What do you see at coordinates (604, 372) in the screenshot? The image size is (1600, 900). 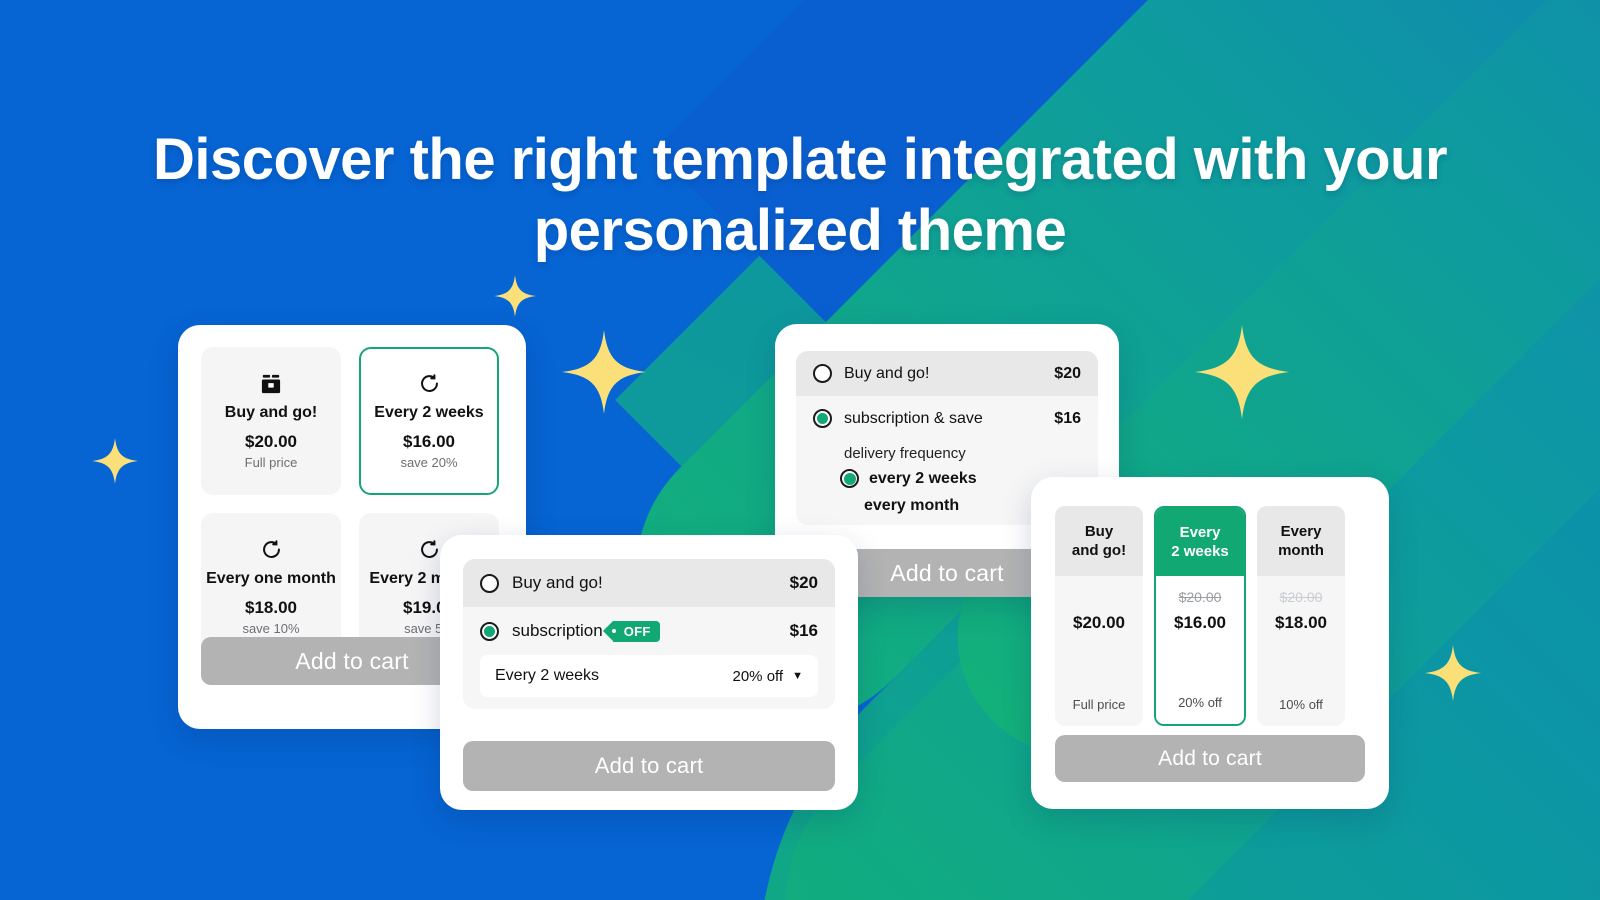 I see `sparkle-3-icon` at bounding box center [604, 372].